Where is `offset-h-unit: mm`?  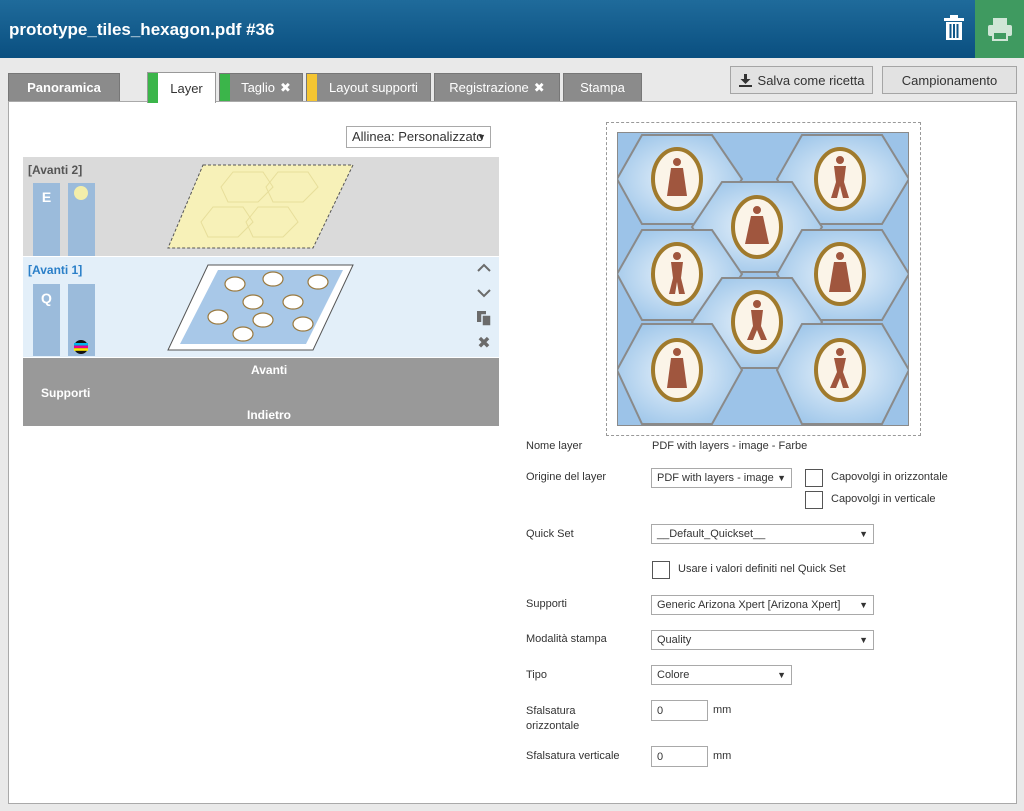
offset-h-unit: mm is located at coordinates (722, 710).